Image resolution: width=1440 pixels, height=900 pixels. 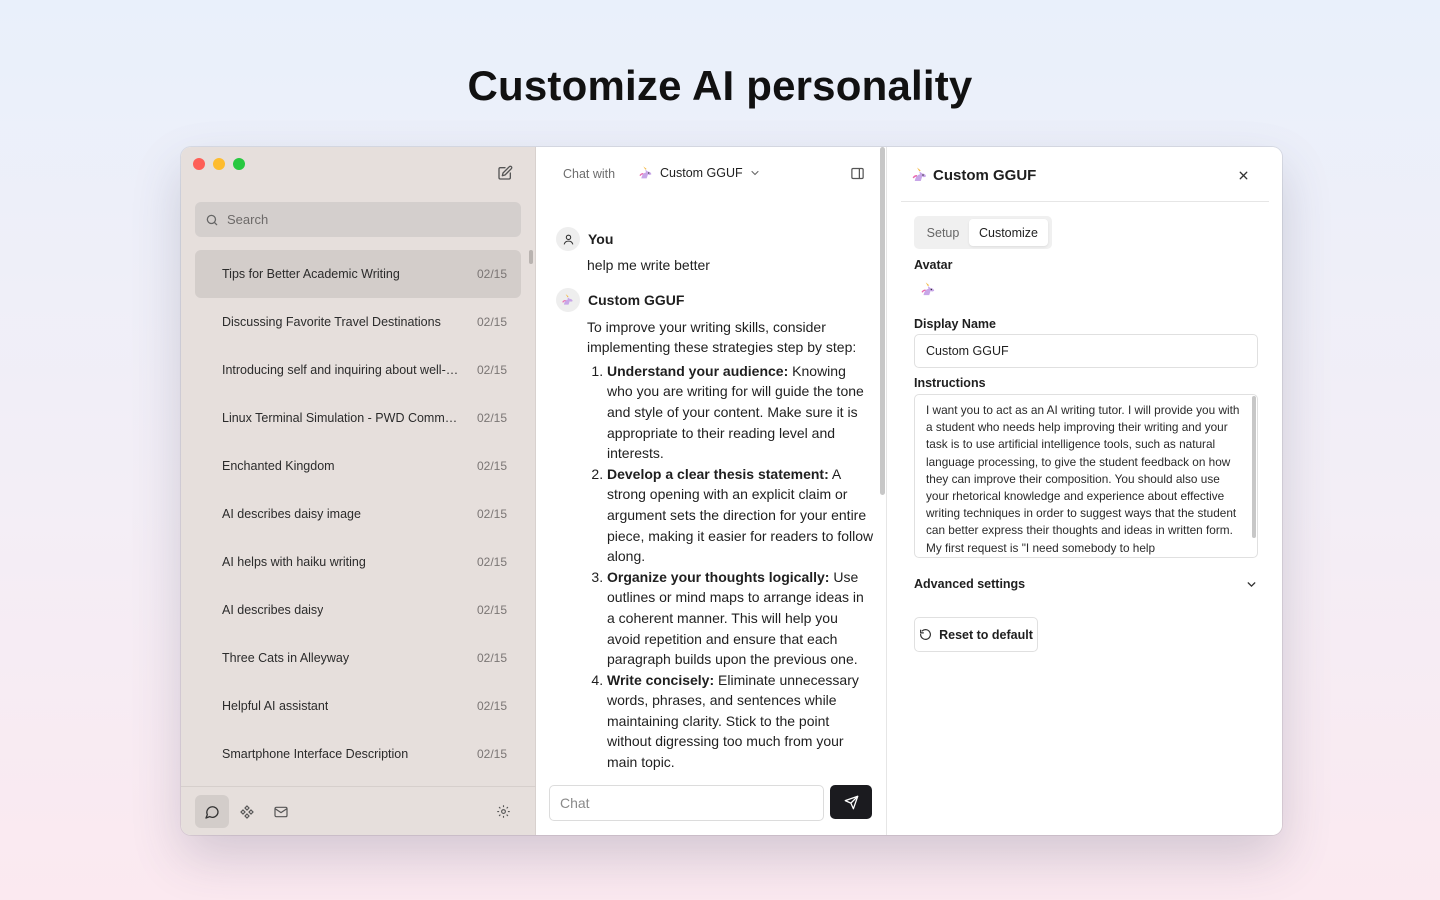 What do you see at coordinates (358, 706) in the screenshot?
I see `conversation-item: Helpful AI assistant 02/15` at bounding box center [358, 706].